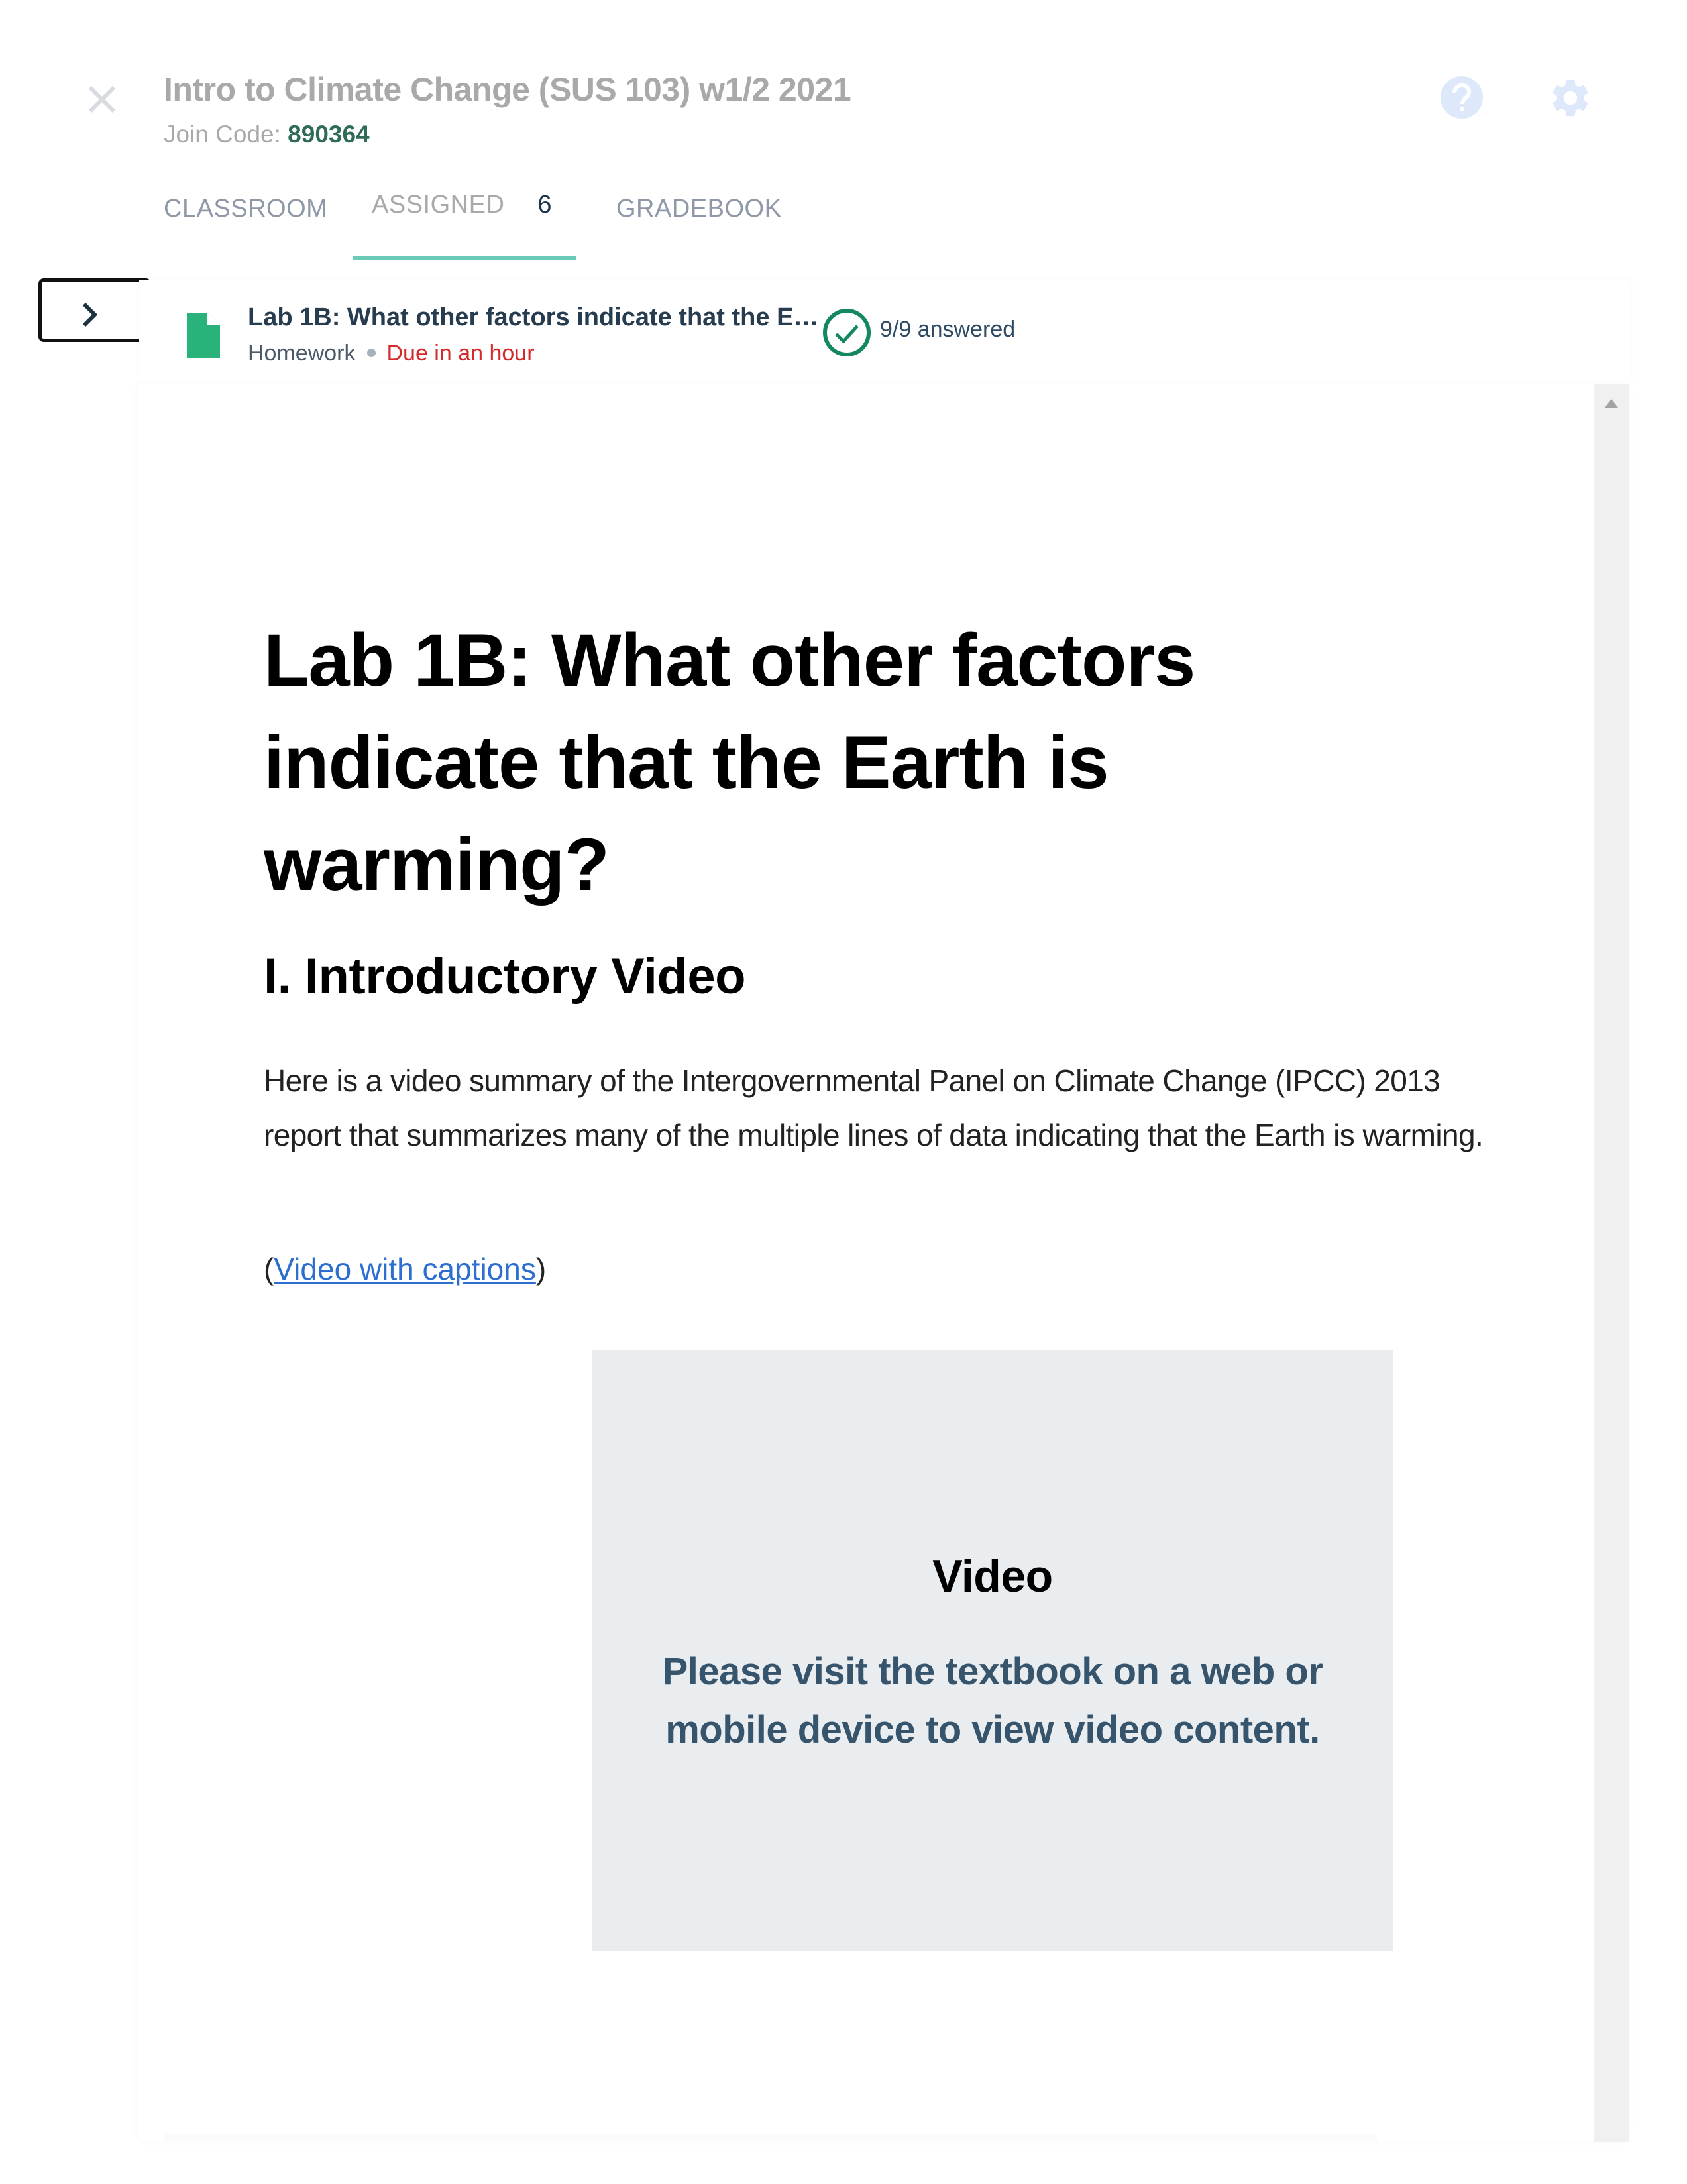  I want to click on captions-line: (Video with captions), so click(405, 1269).